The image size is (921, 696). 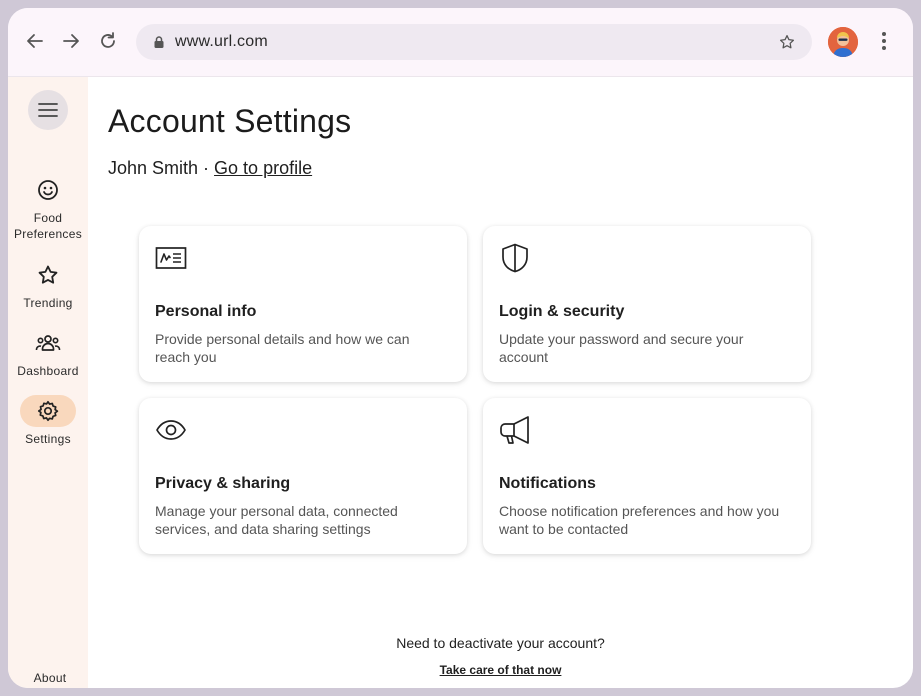 What do you see at coordinates (50, 678) in the screenshot?
I see `about-link: About` at bounding box center [50, 678].